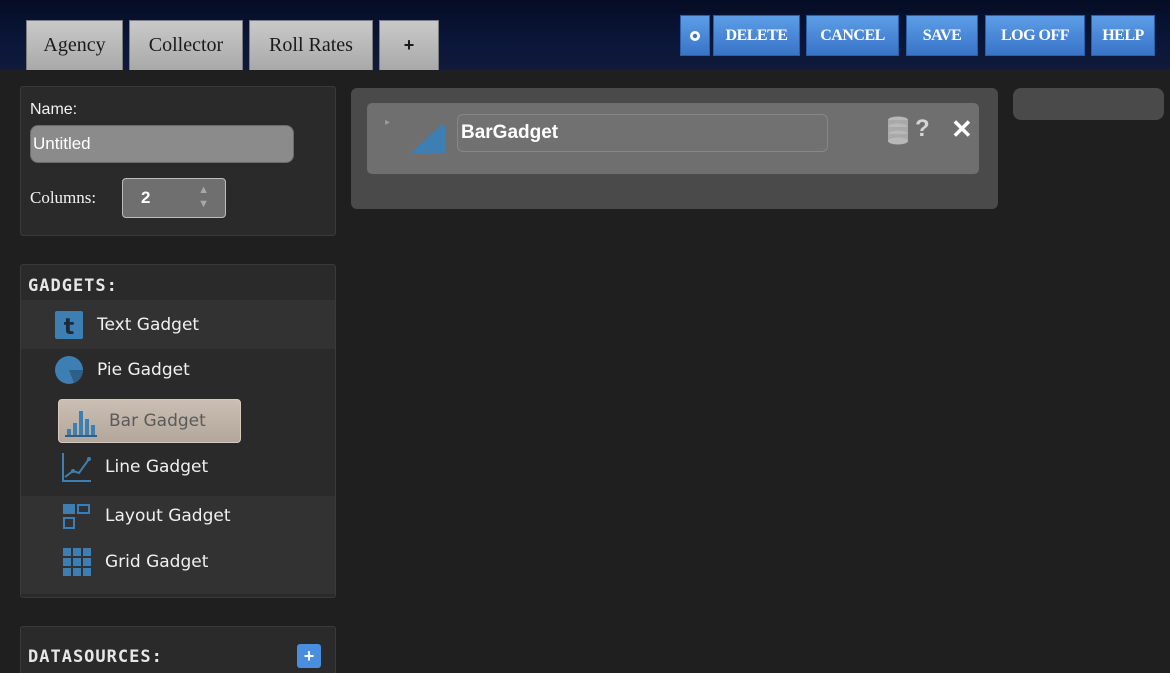 The image size is (1170, 673). What do you see at coordinates (143, 370) in the screenshot?
I see `gadget-label: Pie Gadget` at bounding box center [143, 370].